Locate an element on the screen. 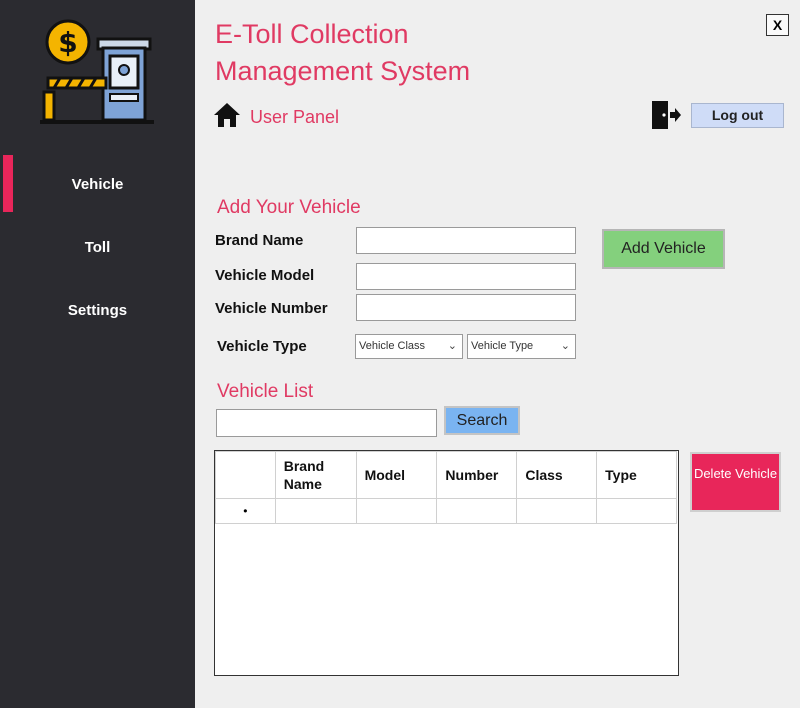 The height and width of the screenshot is (708, 800). column-header-model: Model is located at coordinates (396, 475).